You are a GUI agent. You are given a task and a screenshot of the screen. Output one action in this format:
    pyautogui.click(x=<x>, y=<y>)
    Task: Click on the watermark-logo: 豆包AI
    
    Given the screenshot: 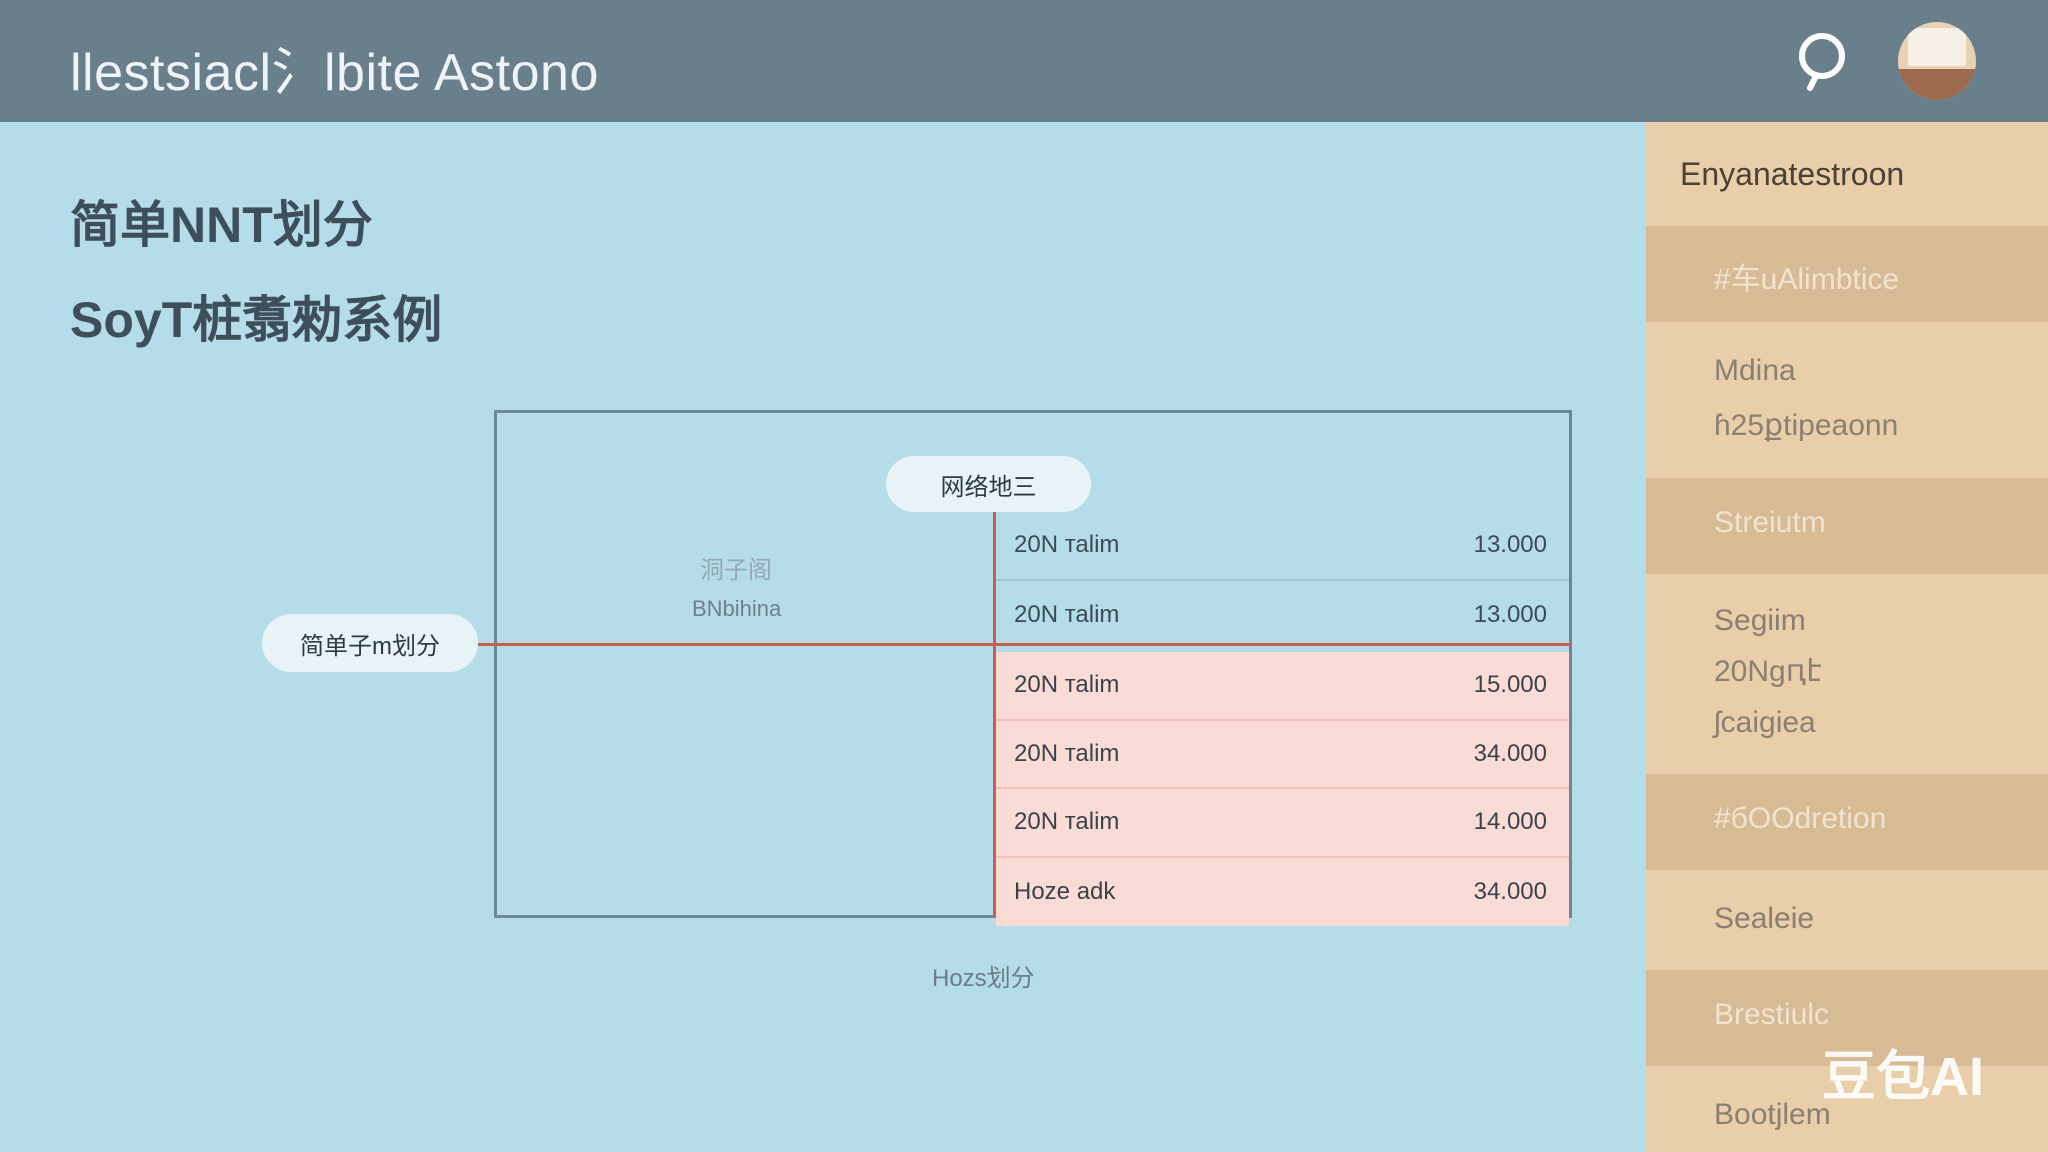 What is the action you would take?
    pyautogui.click(x=1903, y=1077)
    